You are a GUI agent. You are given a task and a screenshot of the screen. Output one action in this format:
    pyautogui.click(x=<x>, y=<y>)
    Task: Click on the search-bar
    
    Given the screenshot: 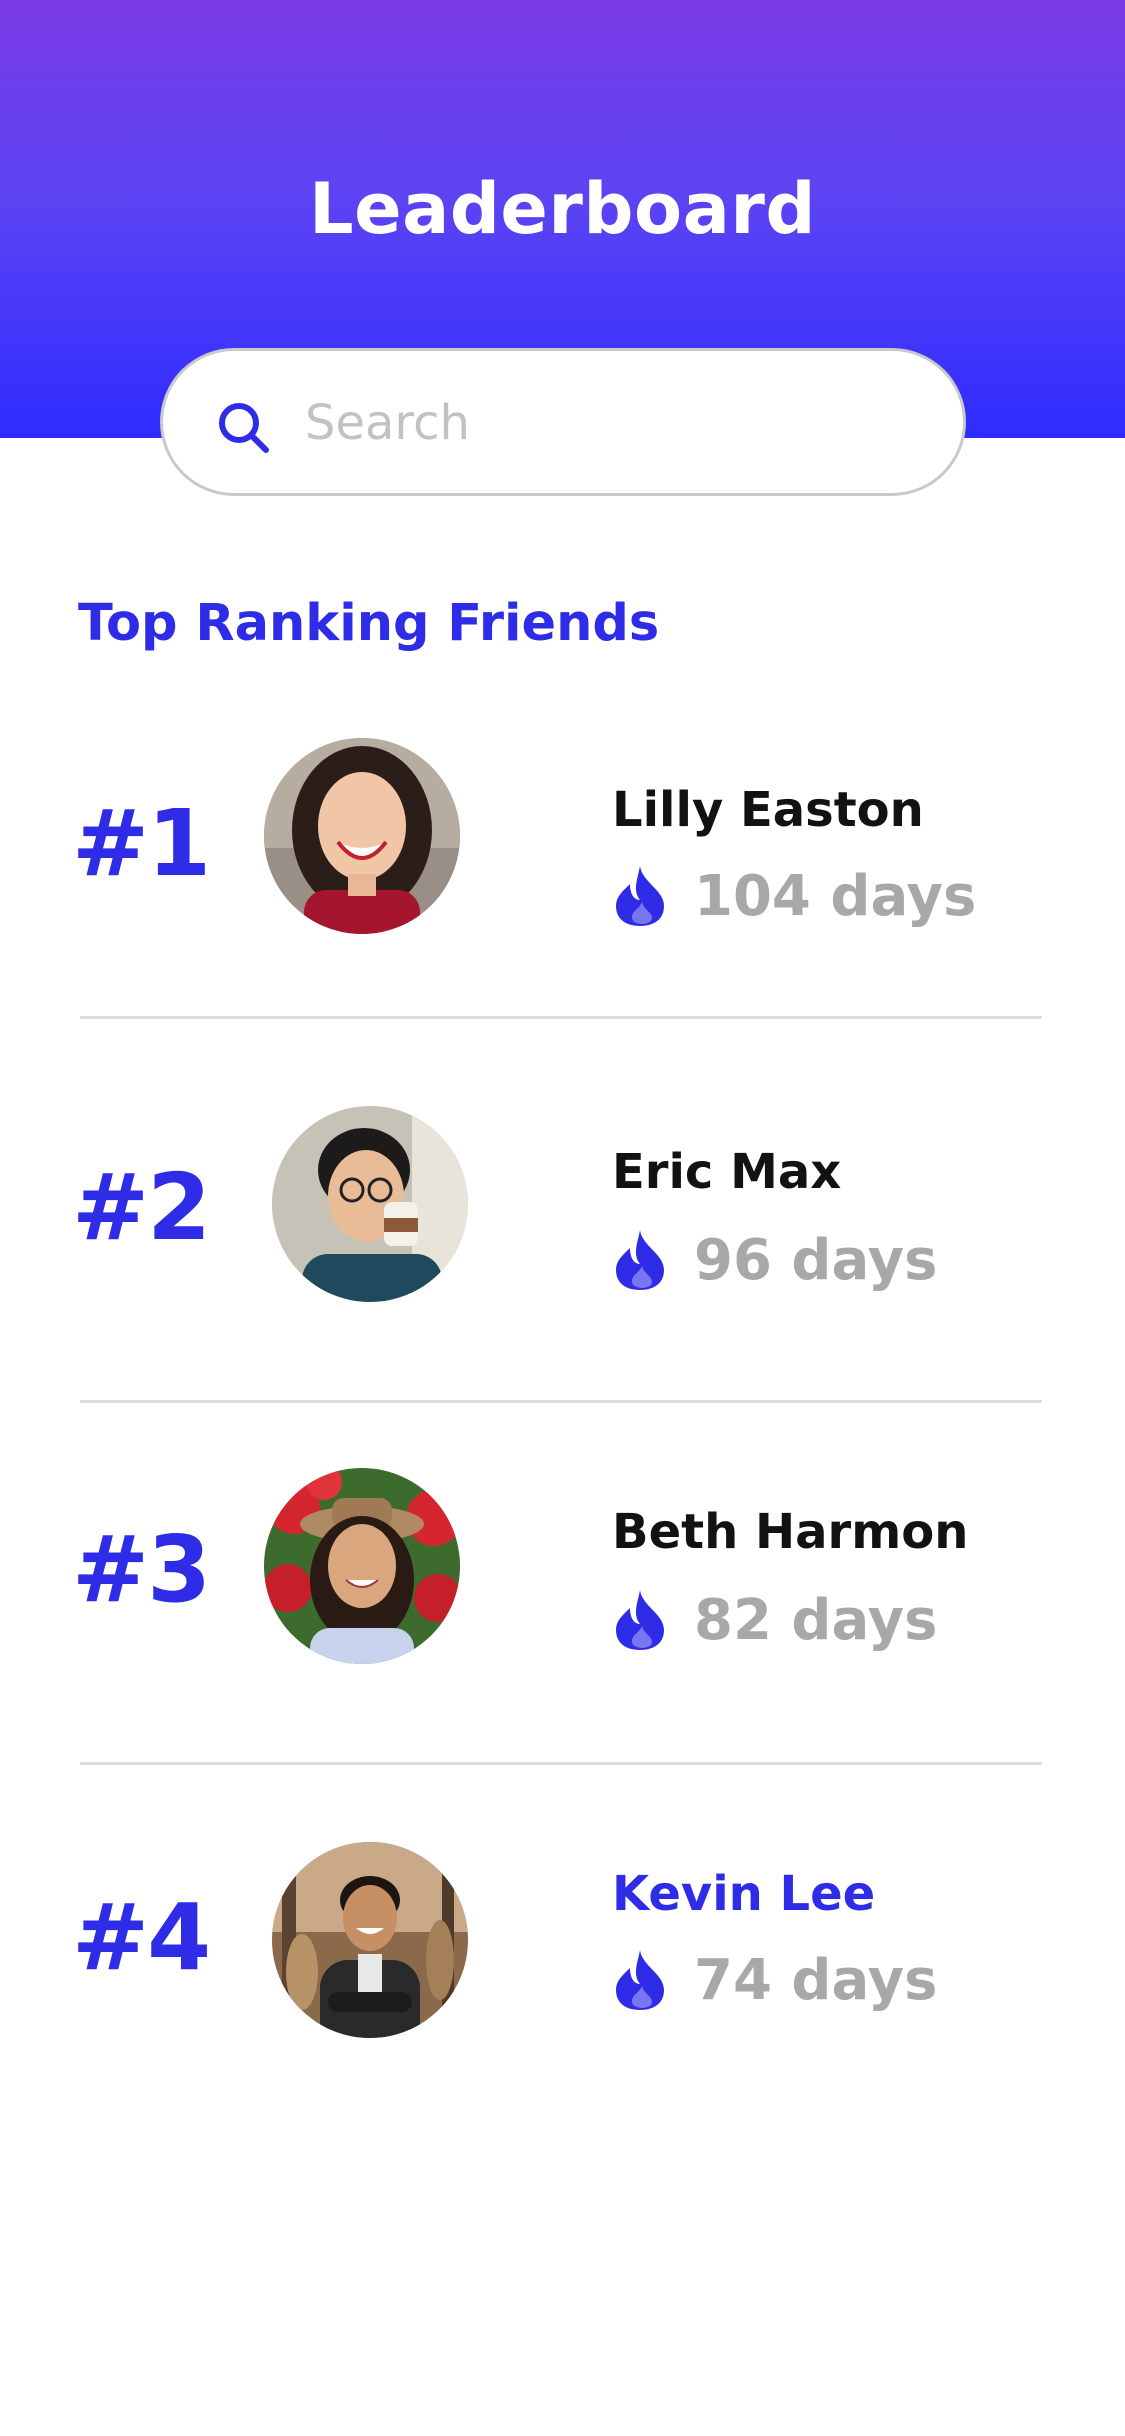 What is the action you would take?
    pyautogui.click(x=563, y=422)
    